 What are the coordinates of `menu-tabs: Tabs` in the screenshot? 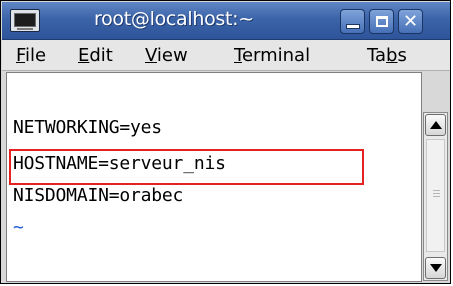 It's located at (387, 55).